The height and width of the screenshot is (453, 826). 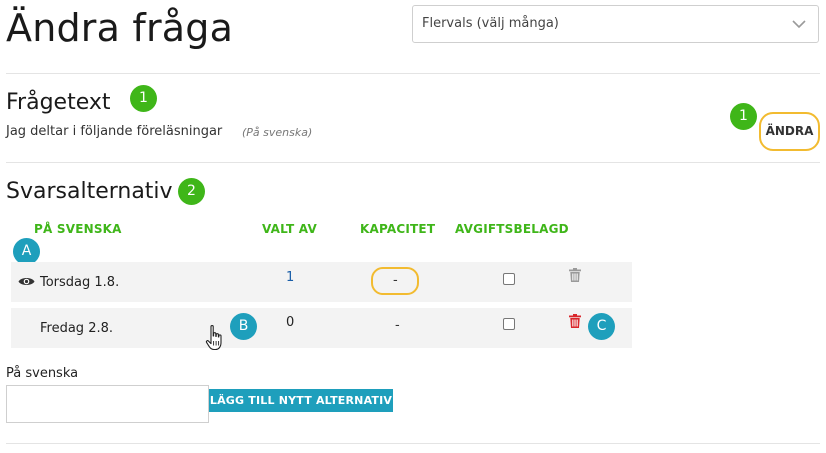 I want to click on marker-b: B, so click(x=243, y=326).